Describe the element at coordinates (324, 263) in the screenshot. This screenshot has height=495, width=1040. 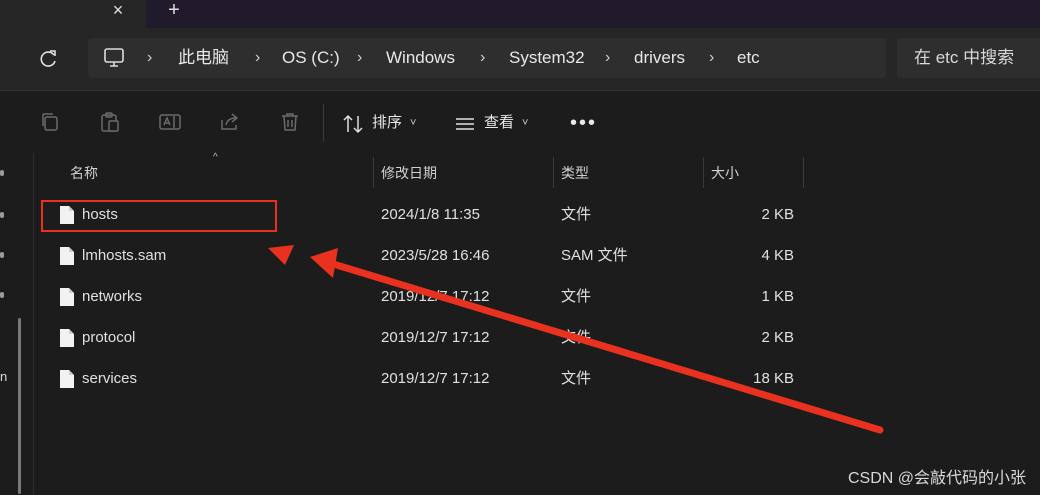
I see `arrow-head-large` at that location.